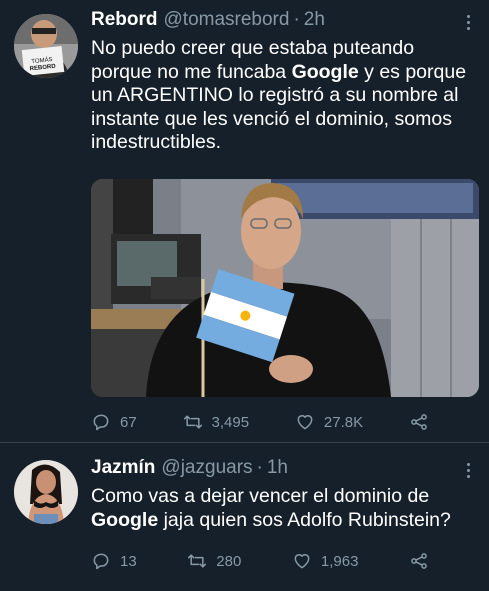 The width and height of the screenshot is (489, 591). I want to click on tweet-header: Rebord @tomasrebord · 2h, so click(270, 22).